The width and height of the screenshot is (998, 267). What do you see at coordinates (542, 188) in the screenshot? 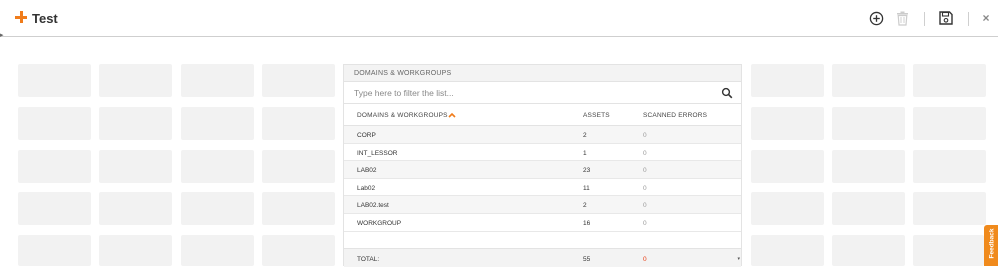
I see `table-row: Lab02 11 0` at bounding box center [542, 188].